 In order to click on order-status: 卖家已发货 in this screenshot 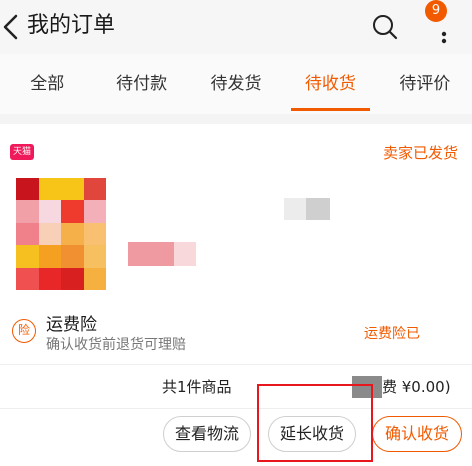, I will do `click(420, 153)`.